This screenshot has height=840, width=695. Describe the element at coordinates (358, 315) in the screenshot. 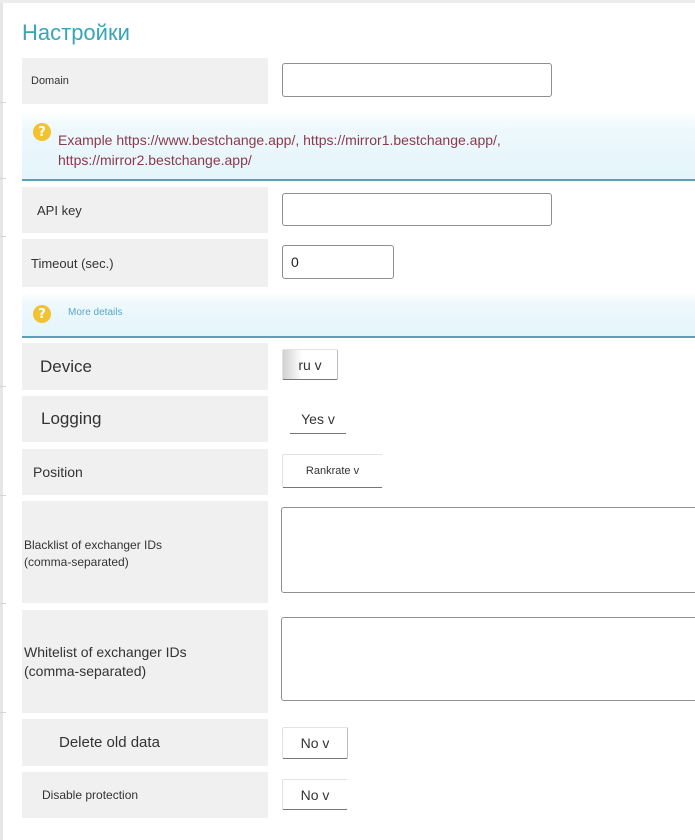

I see `more-details-hint-box: ? More details` at that location.